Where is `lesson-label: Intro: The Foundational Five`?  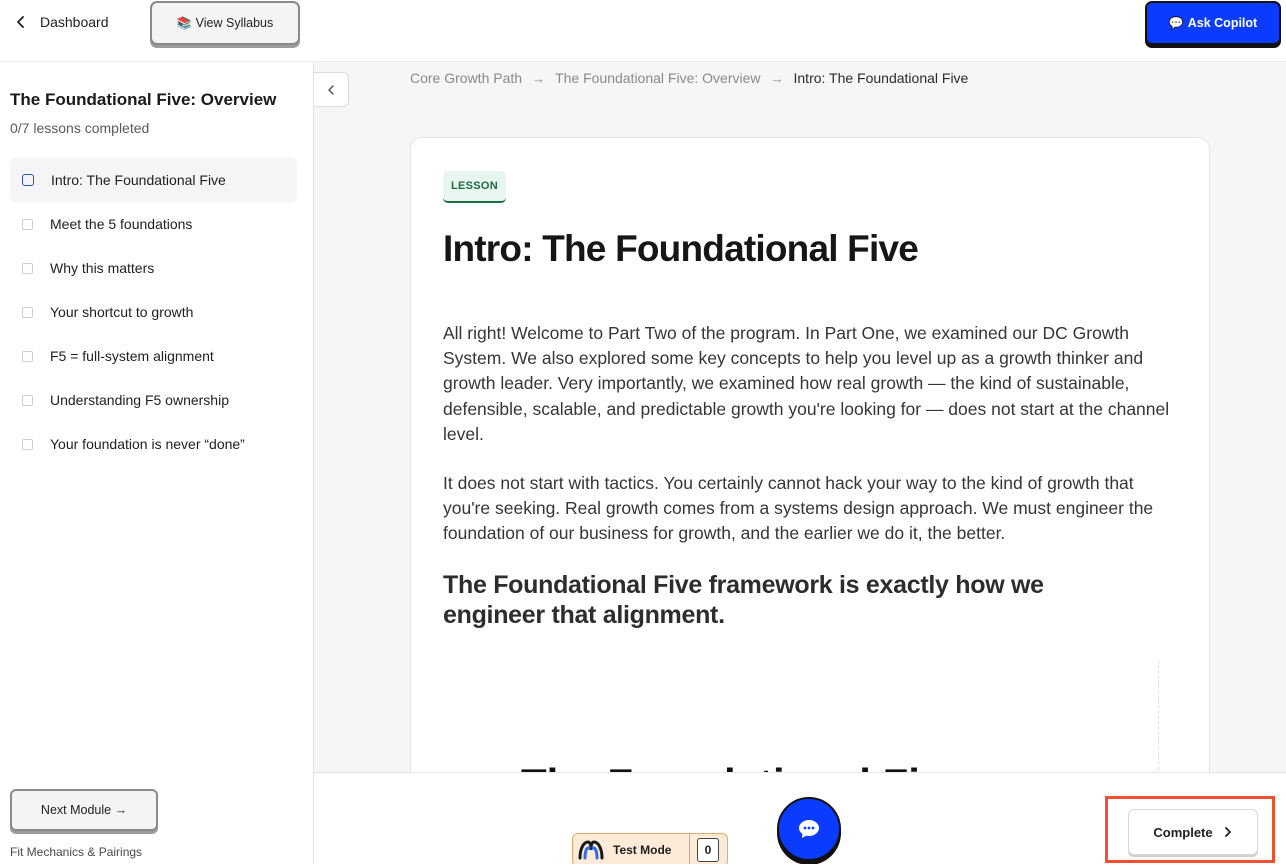 lesson-label: Intro: The Foundational Five is located at coordinates (138, 180).